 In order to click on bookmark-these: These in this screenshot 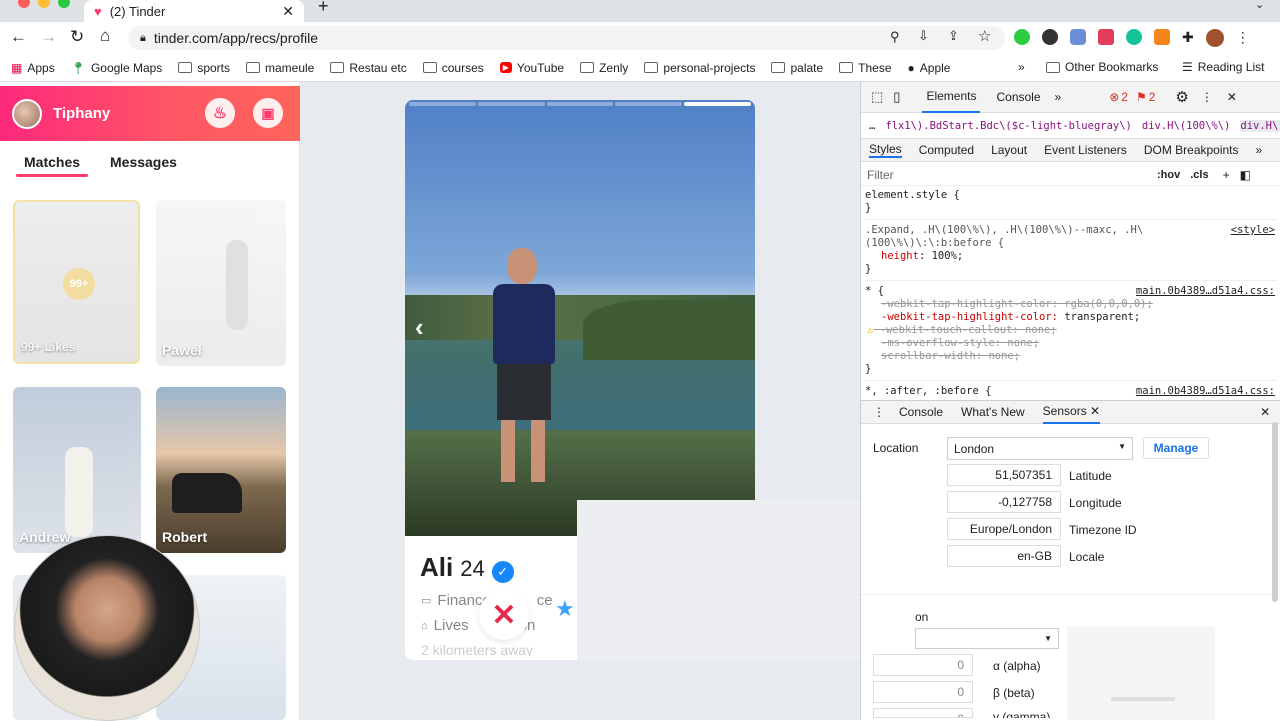, I will do `click(865, 68)`.